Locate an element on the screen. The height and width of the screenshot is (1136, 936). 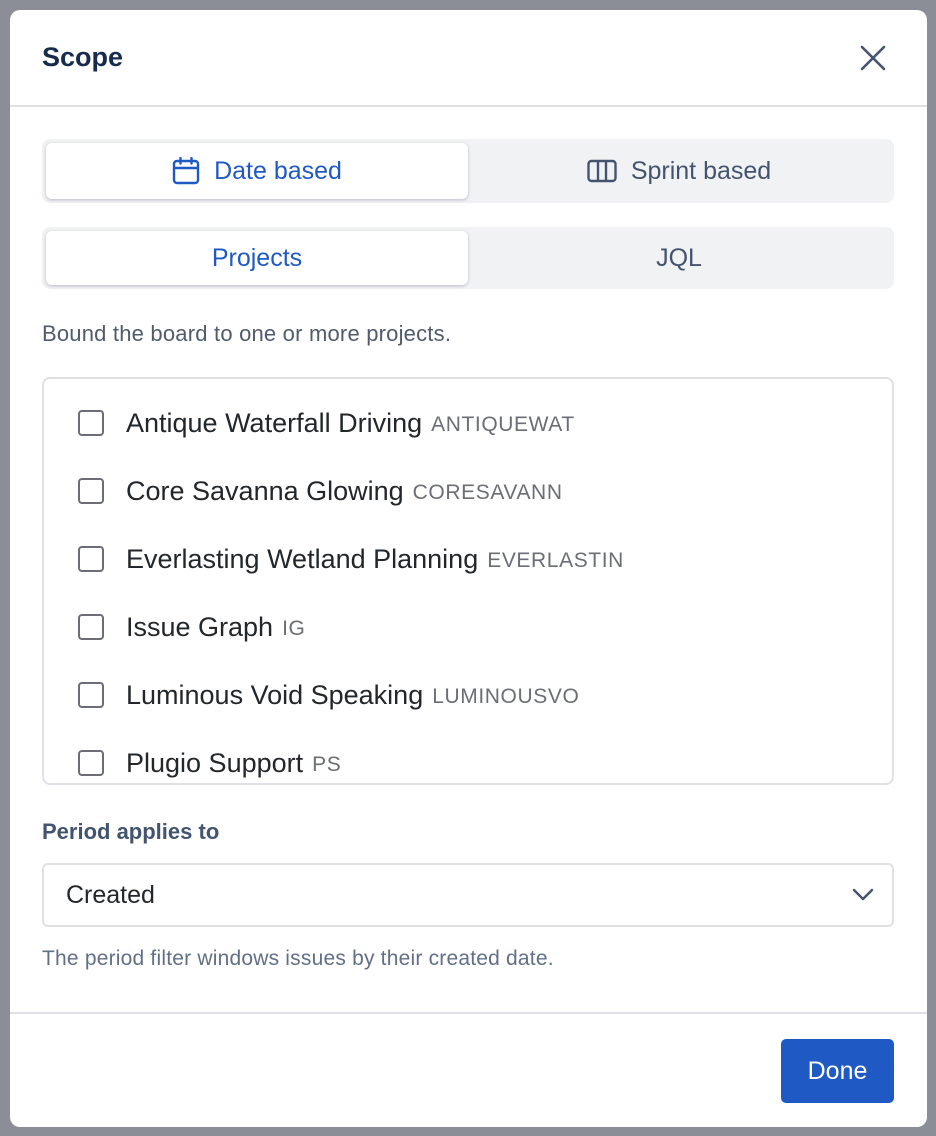
dialog-header: Scope is located at coordinates (468, 58).